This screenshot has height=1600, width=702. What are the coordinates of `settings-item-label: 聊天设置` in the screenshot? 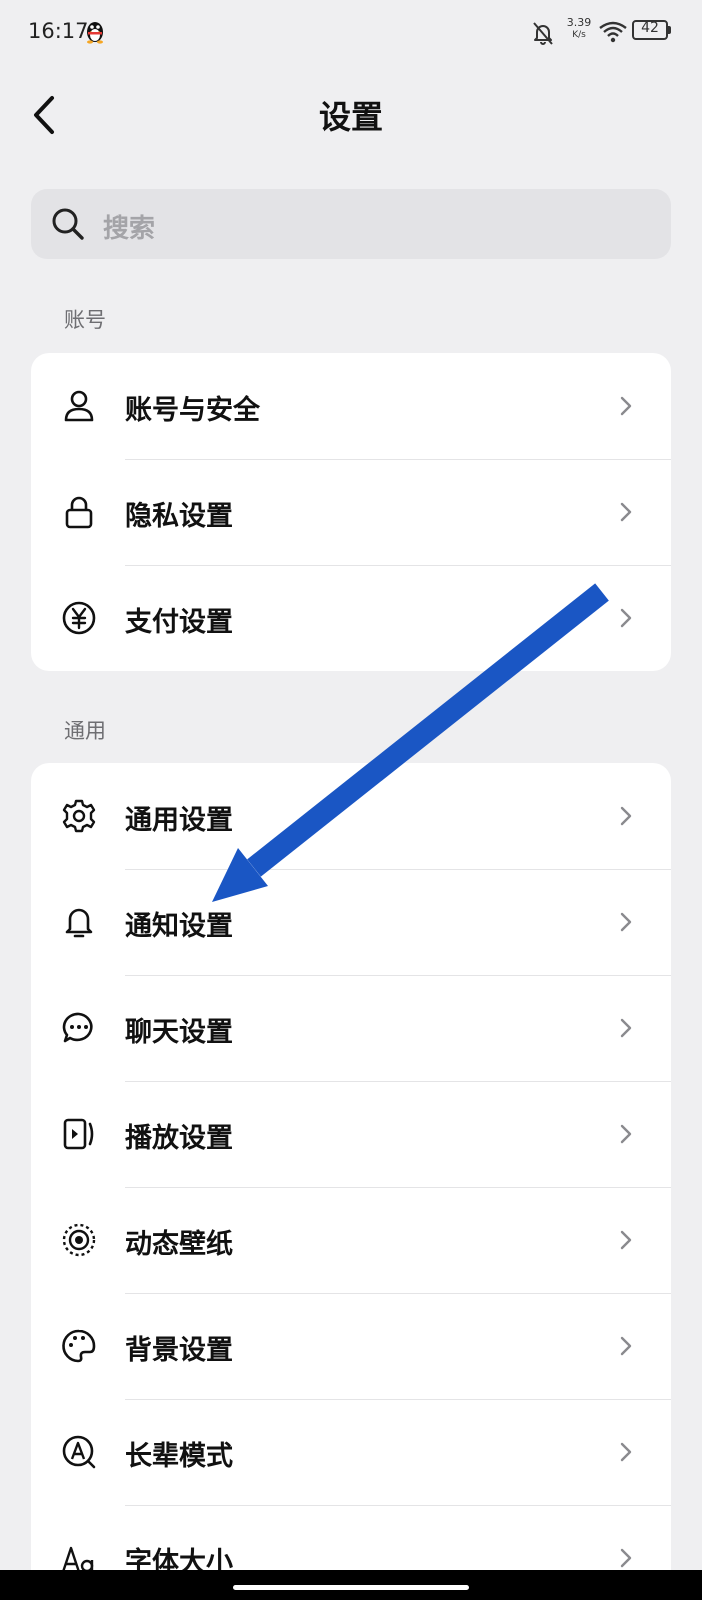 It's located at (179, 1032).